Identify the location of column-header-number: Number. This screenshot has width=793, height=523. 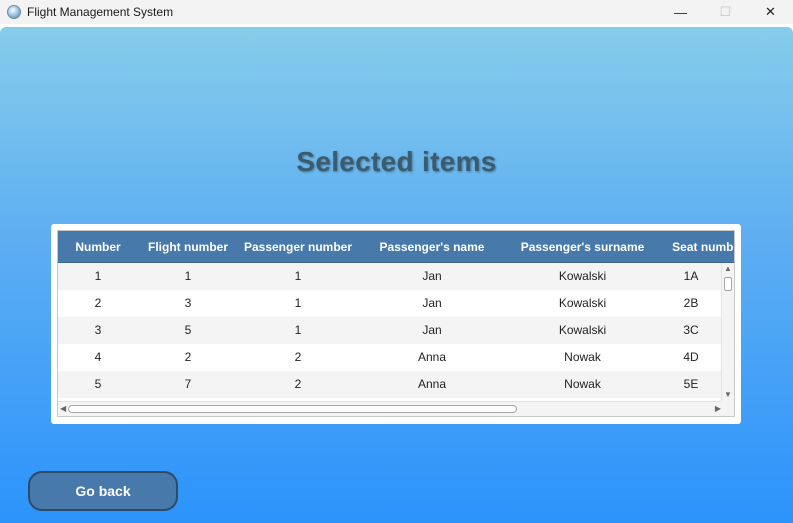
(98, 247).